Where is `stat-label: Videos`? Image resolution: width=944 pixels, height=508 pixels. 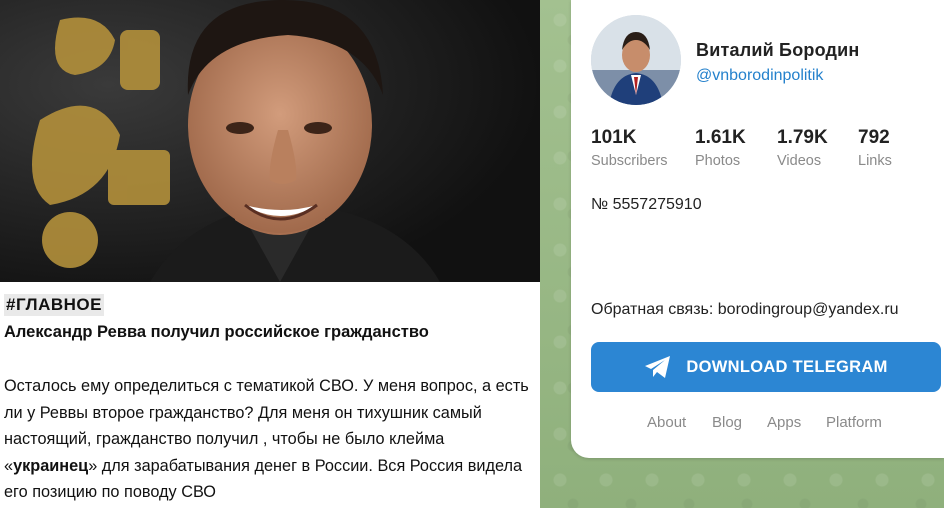 stat-label: Videos is located at coordinates (799, 161).